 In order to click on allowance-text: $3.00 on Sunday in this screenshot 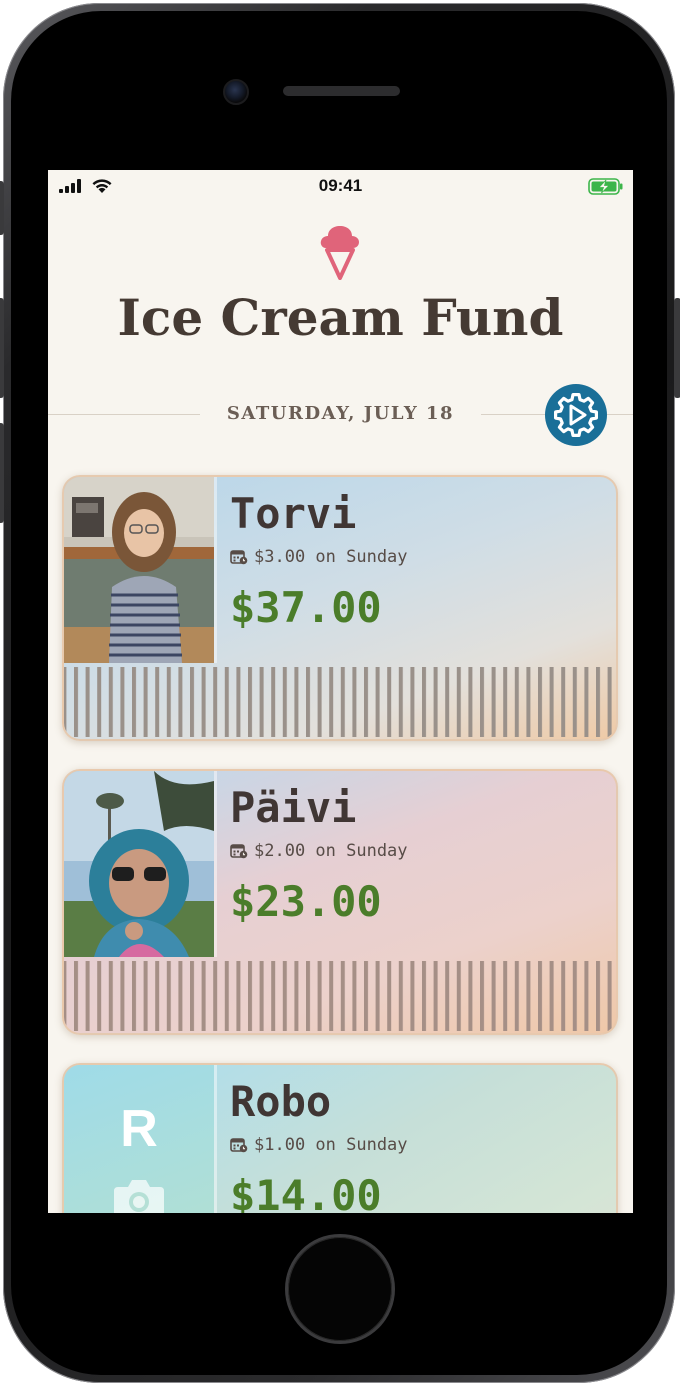, I will do `click(331, 557)`.